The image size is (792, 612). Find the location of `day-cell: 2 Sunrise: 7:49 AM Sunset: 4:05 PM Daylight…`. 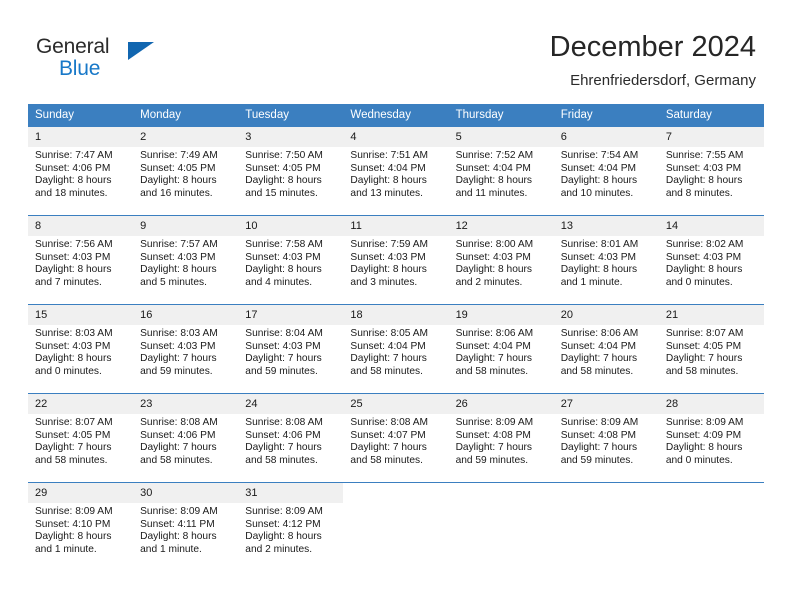

day-cell: 2 Sunrise: 7:49 AM Sunset: 4:05 PM Daylight… is located at coordinates (186, 171).